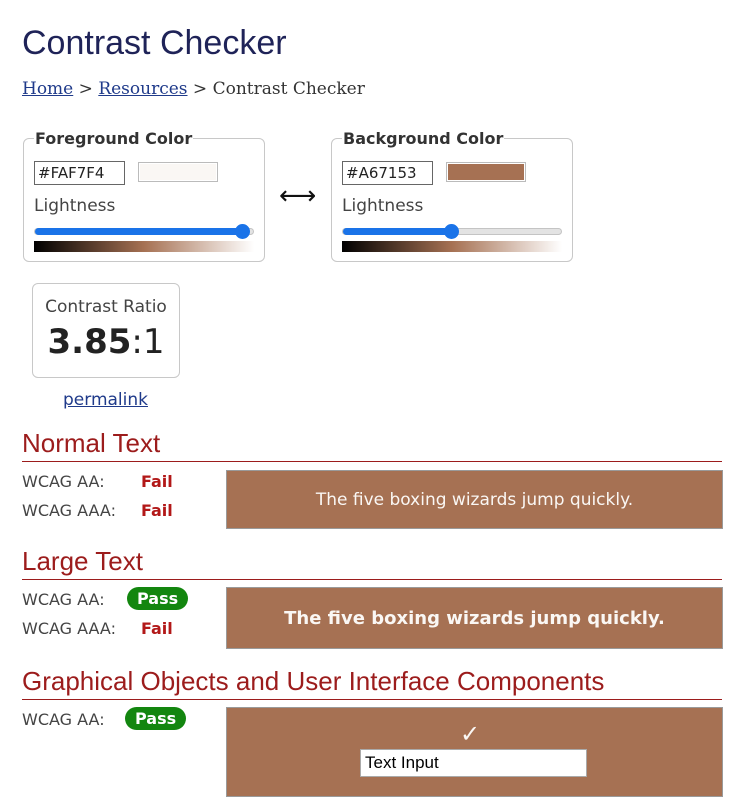 Image resolution: width=738 pixels, height=808 pixels. What do you see at coordinates (452, 195) in the screenshot?
I see `background-color-panel: Background Color Lightness` at bounding box center [452, 195].